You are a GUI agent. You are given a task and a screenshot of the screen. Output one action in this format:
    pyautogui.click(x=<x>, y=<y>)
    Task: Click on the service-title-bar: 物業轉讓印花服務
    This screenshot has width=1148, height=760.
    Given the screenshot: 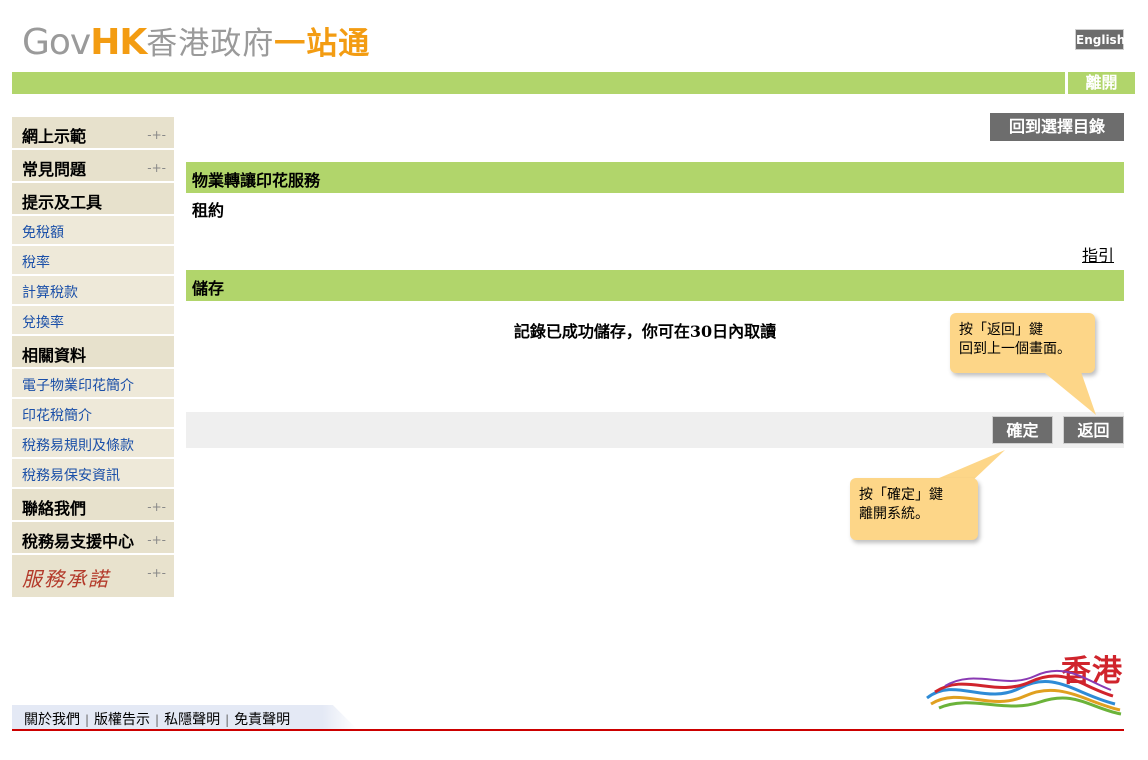 What is the action you would take?
    pyautogui.click(x=655, y=177)
    